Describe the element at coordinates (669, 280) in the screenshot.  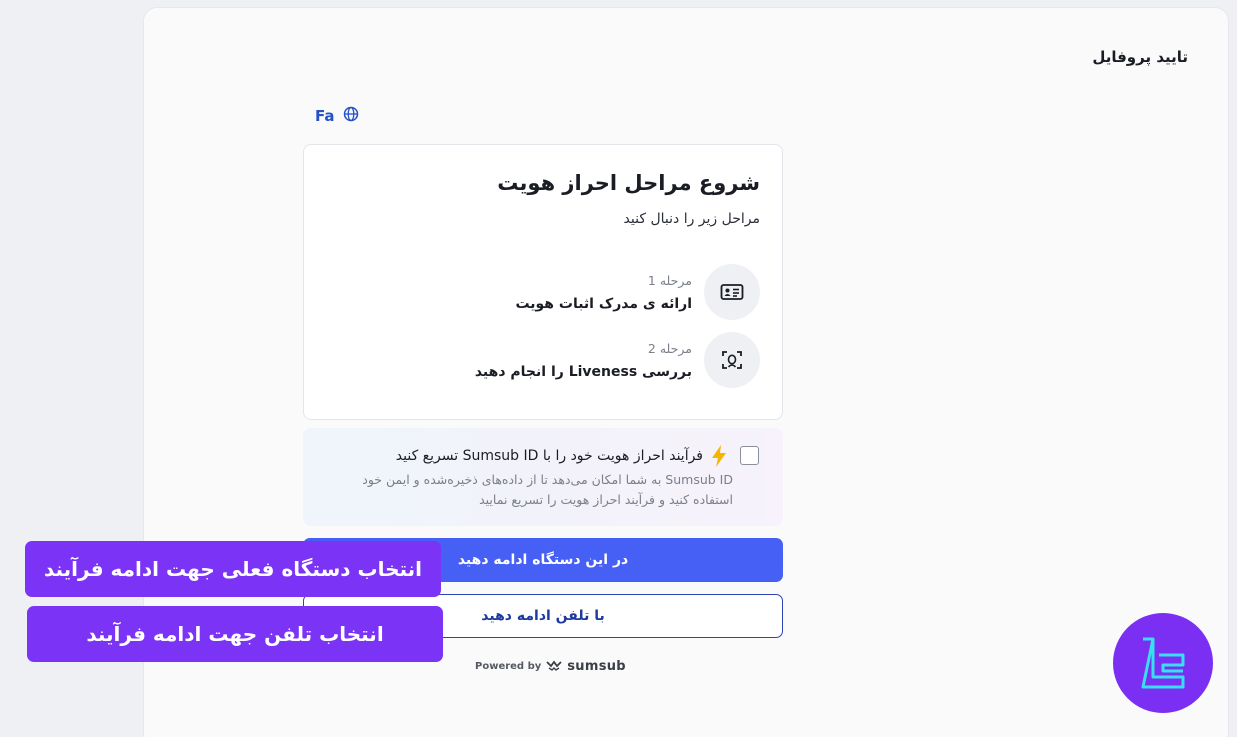
I see `step-number: مرحله 1` at that location.